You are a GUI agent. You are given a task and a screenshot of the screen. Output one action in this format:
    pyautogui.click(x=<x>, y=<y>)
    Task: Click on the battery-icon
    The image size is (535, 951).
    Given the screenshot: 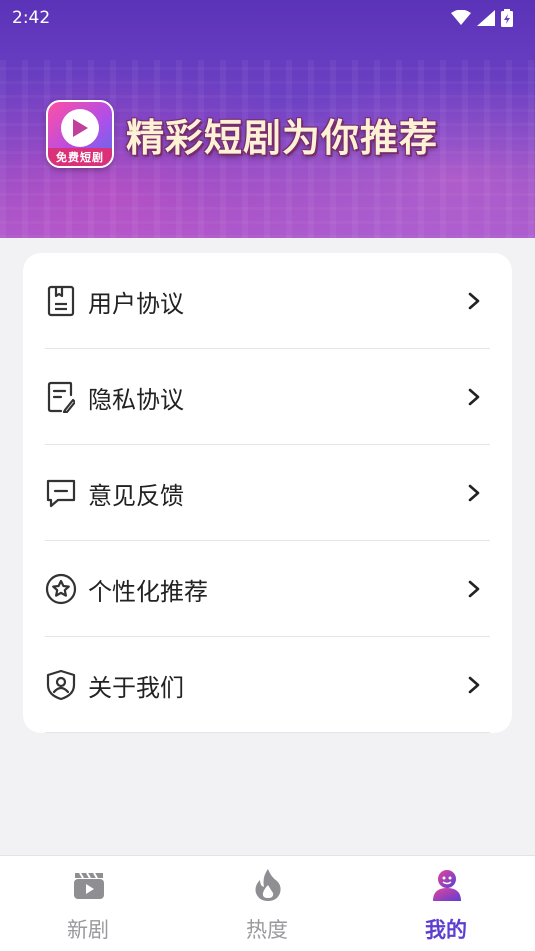 What is the action you would take?
    pyautogui.click(x=507, y=18)
    